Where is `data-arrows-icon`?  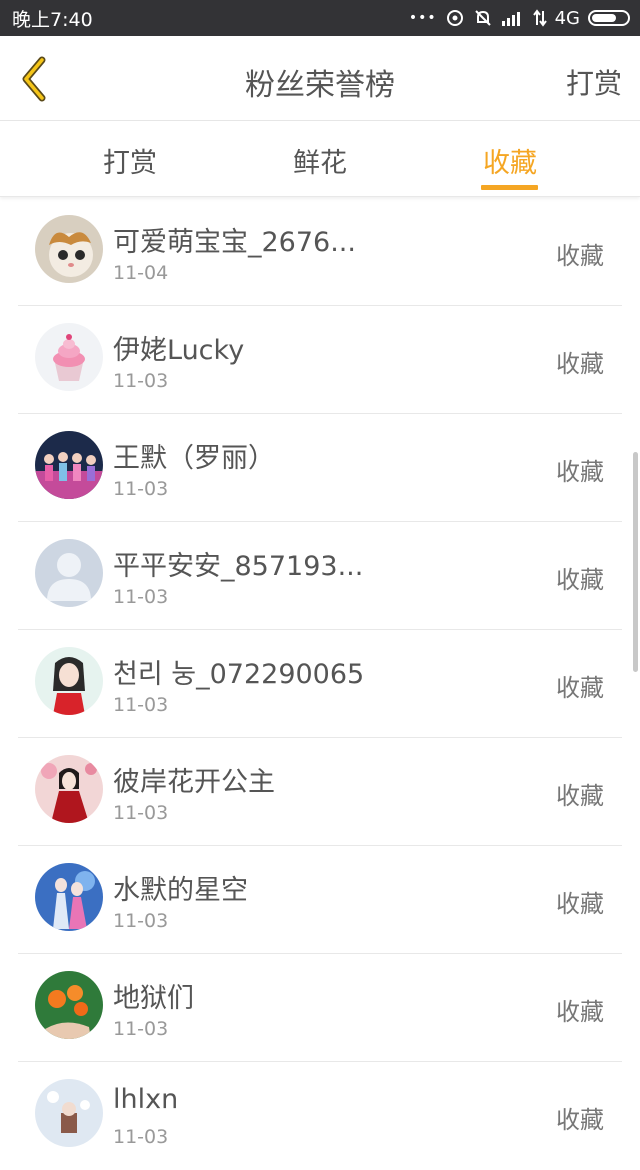 data-arrows-icon is located at coordinates (539, 18).